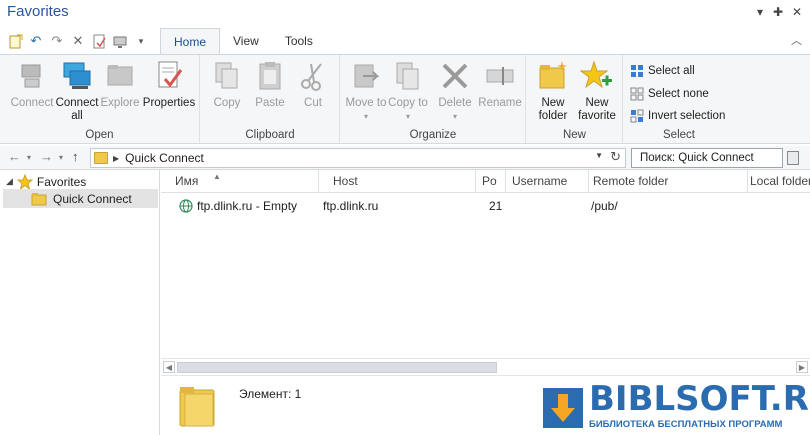 Image resolution: width=810 pixels, height=435 pixels. I want to click on download-logo-icon, so click(563, 408).